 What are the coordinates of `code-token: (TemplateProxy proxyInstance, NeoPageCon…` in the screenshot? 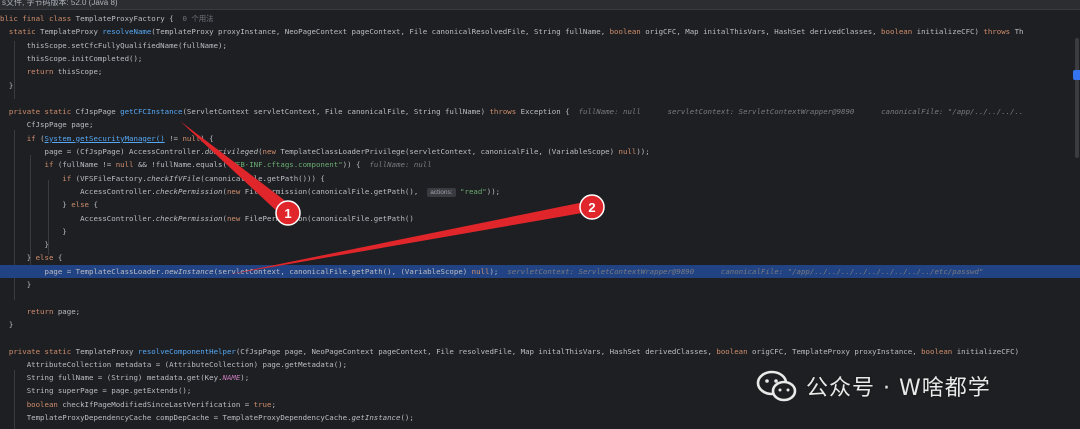 It's located at (380, 32).